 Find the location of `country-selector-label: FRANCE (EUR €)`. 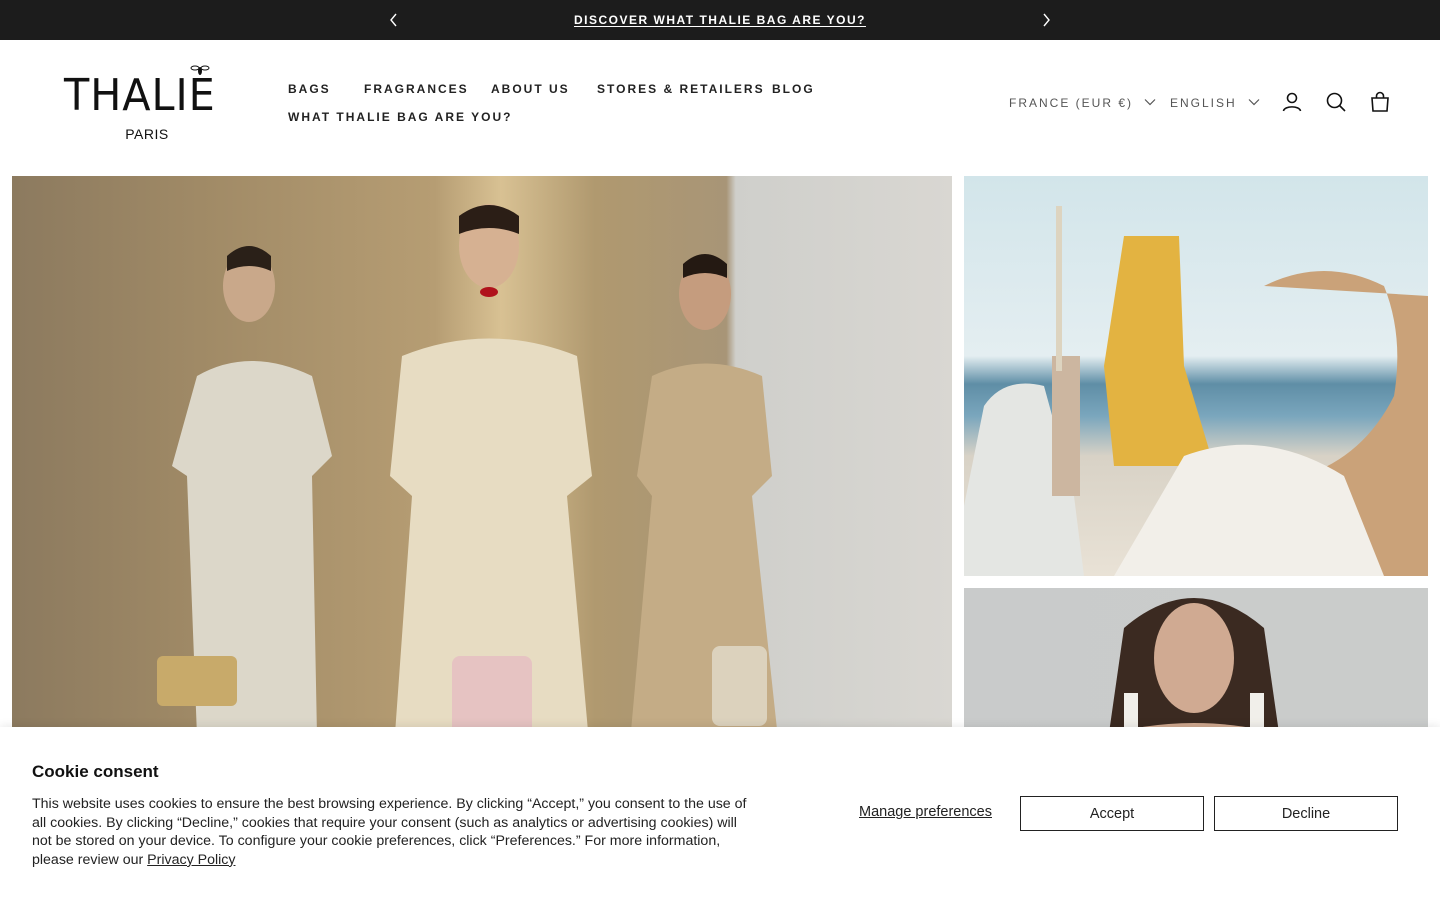

country-selector-label: FRANCE (EUR €) is located at coordinates (1071, 103).